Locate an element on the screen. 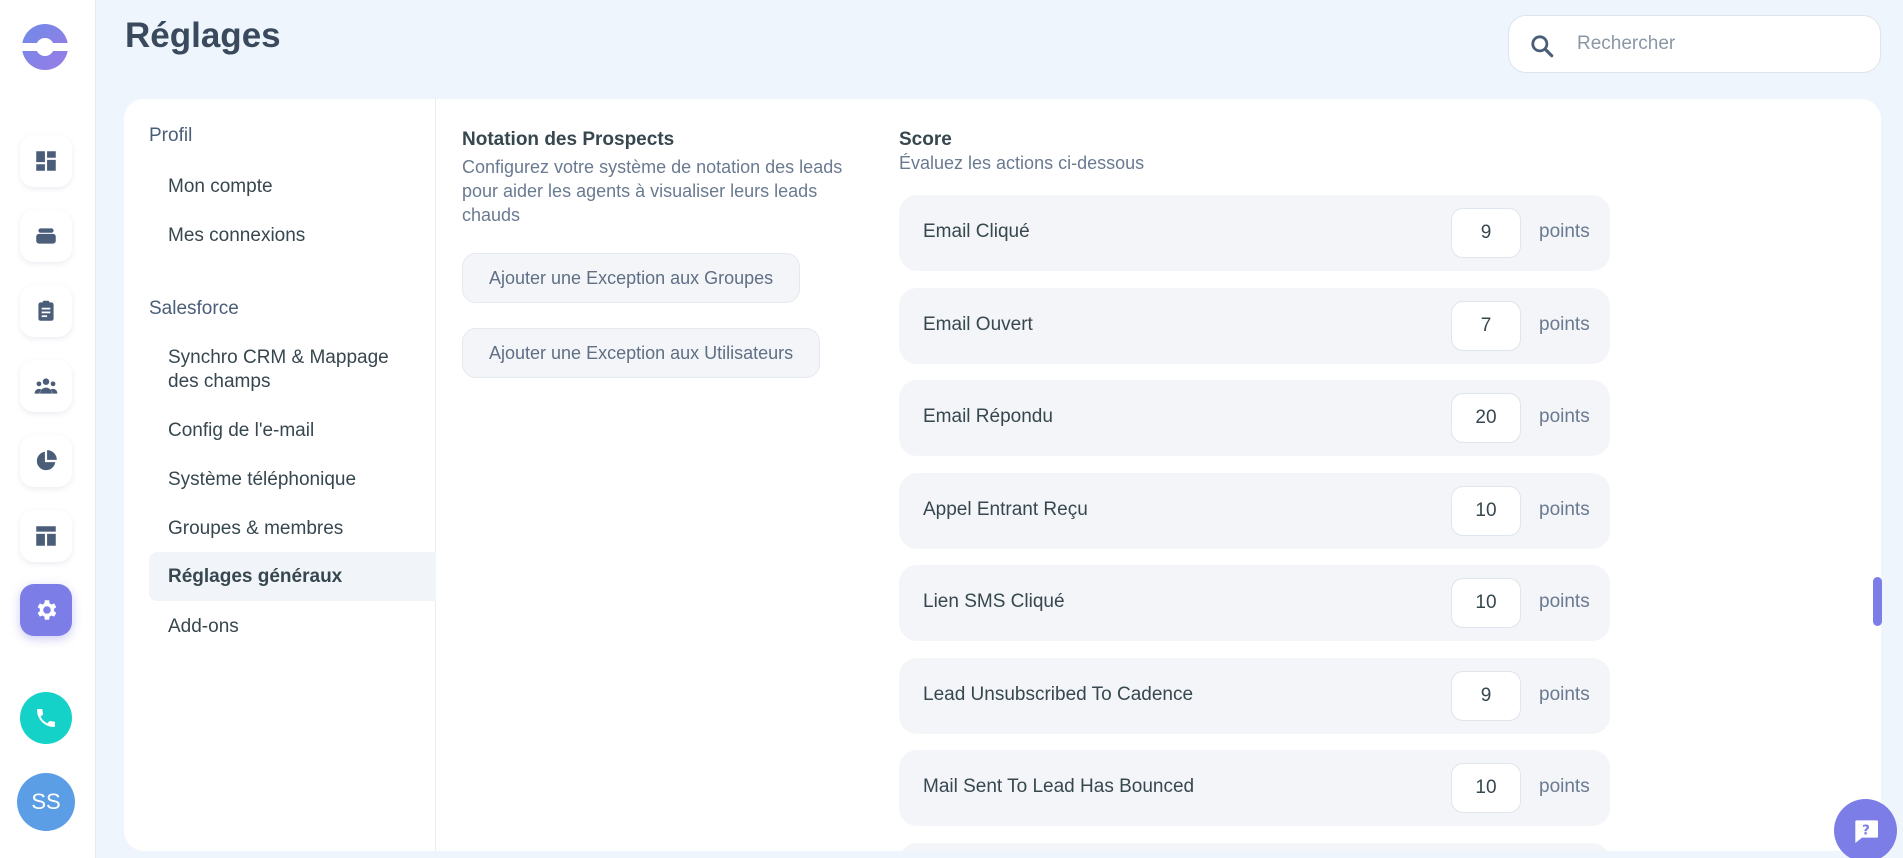 The image size is (1903, 858). score-row-label: Lead Unsubscribed To Cadence is located at coordinates (1058, 694).